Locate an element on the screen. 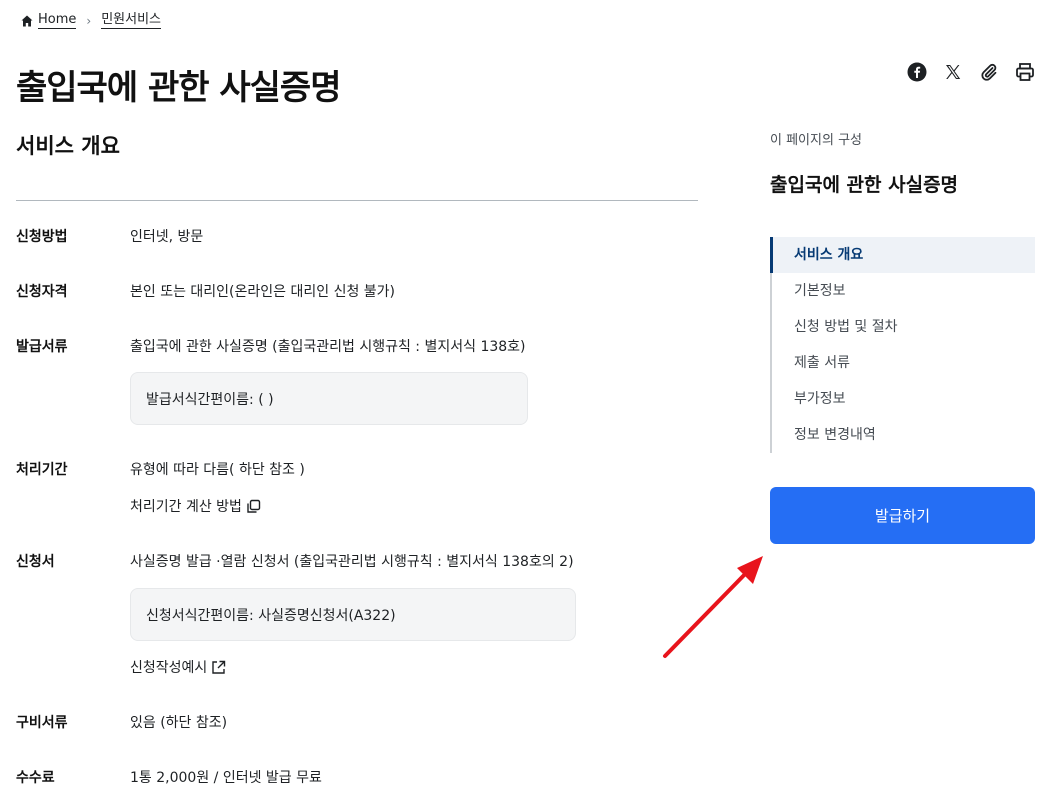 The height and width of the screenshot is (801, 1050). breadcrumb-home-link: Home is located at coordinates (57, 20).